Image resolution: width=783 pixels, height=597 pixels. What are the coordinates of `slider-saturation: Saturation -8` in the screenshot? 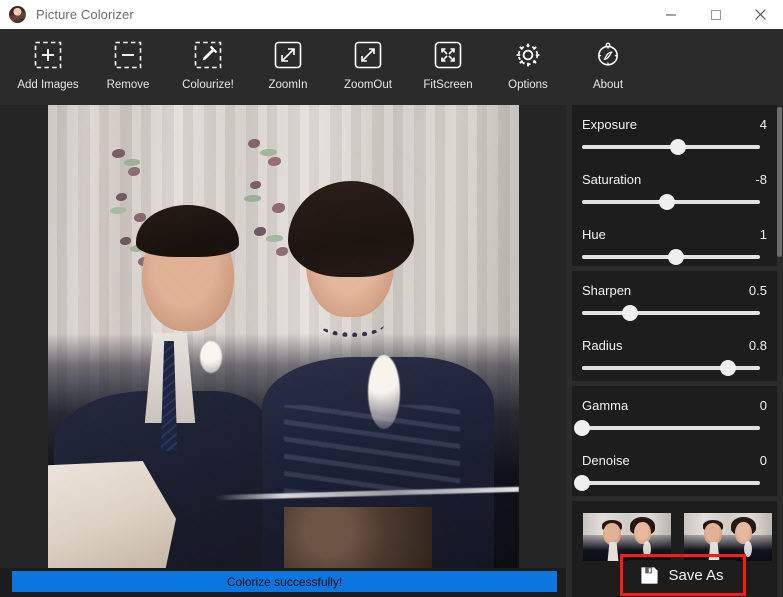 It's located at (674, 191).